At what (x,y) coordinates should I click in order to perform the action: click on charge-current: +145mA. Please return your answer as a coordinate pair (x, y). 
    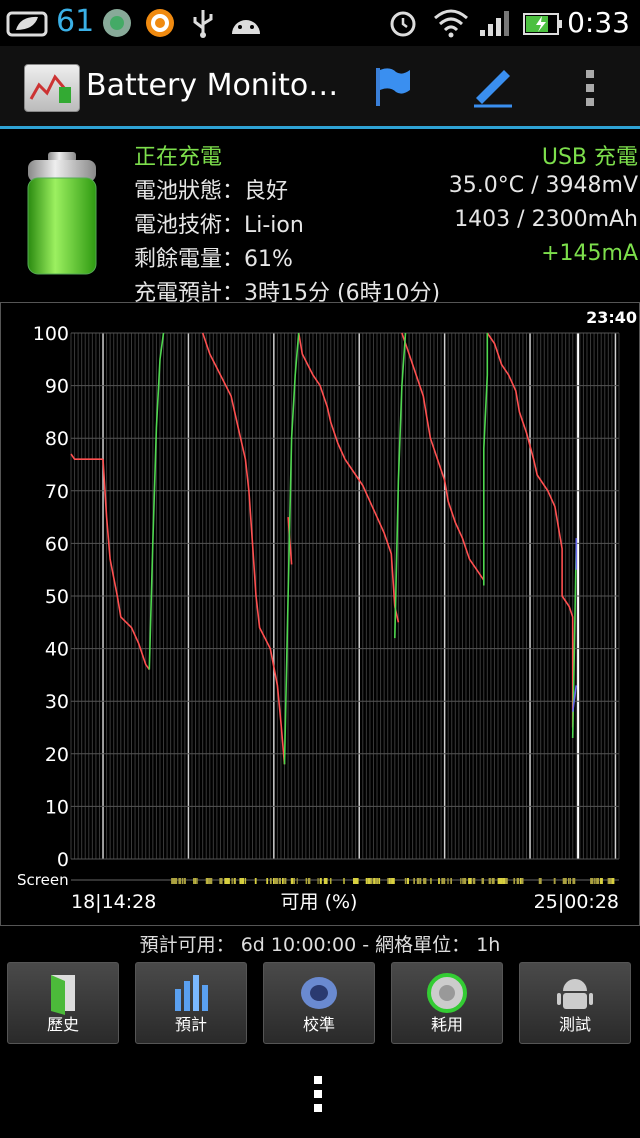
    Looking at the image, I should click on (589, 253).